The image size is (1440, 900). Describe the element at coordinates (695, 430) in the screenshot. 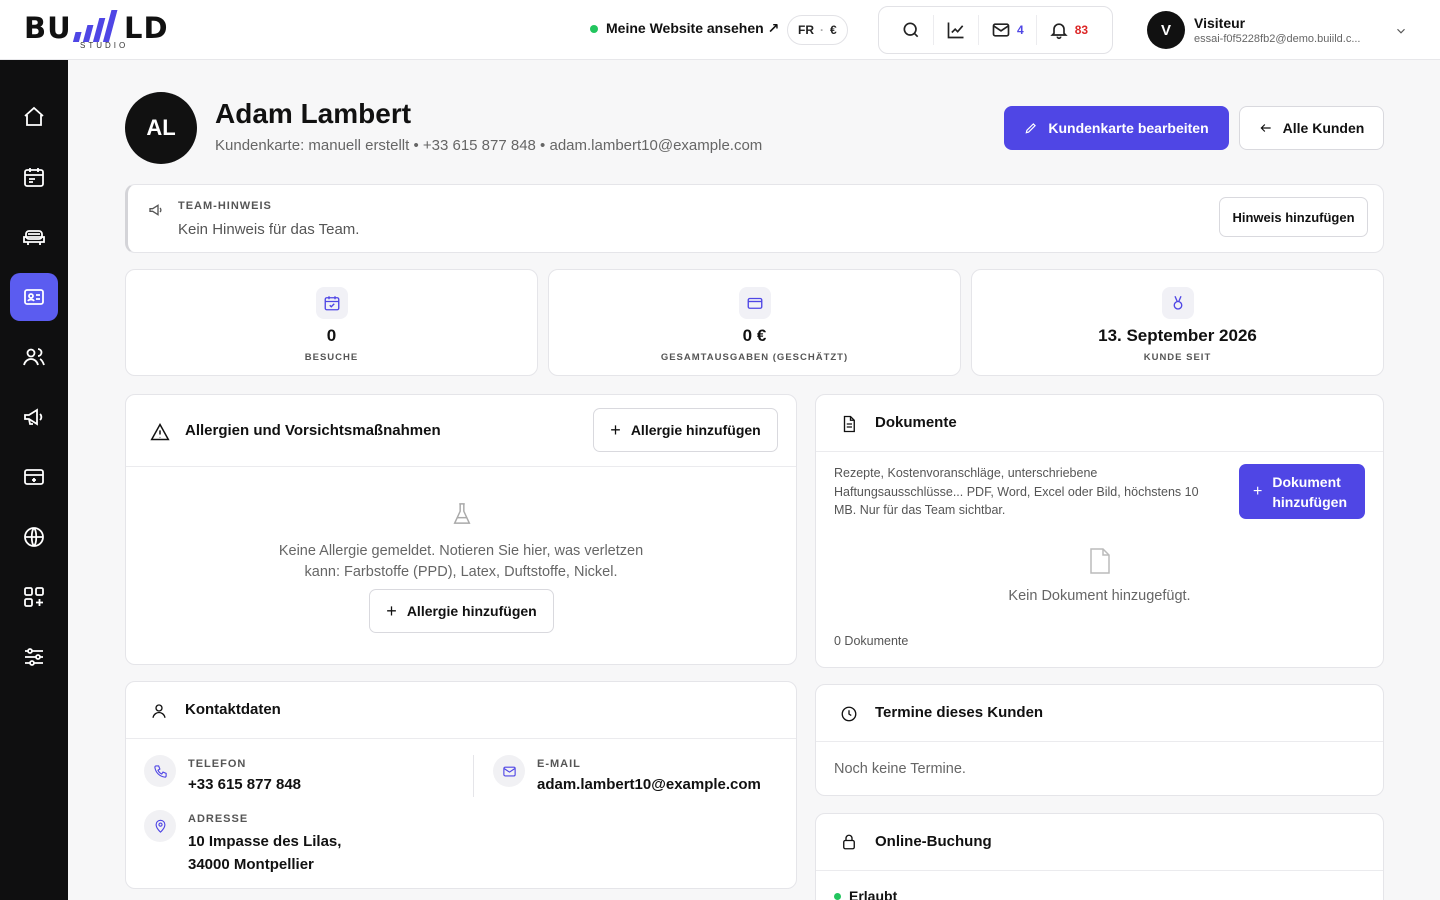

I see `add-allergy-label: Allergie hinzufügen` at that location.